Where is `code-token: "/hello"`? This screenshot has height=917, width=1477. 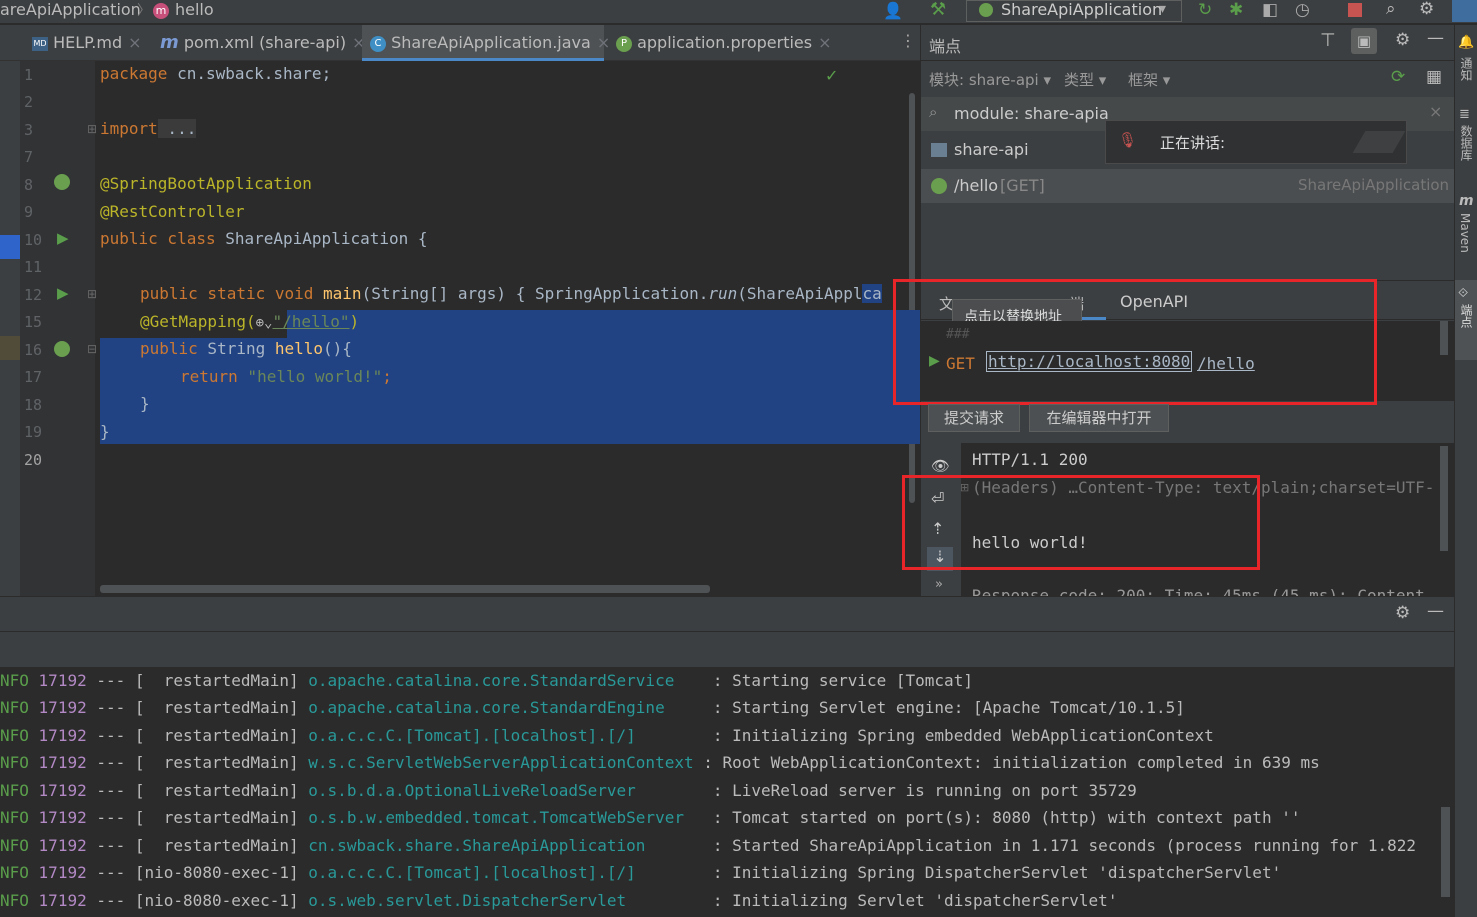 code-token: "/hello" is located at coordinates (311, 321).